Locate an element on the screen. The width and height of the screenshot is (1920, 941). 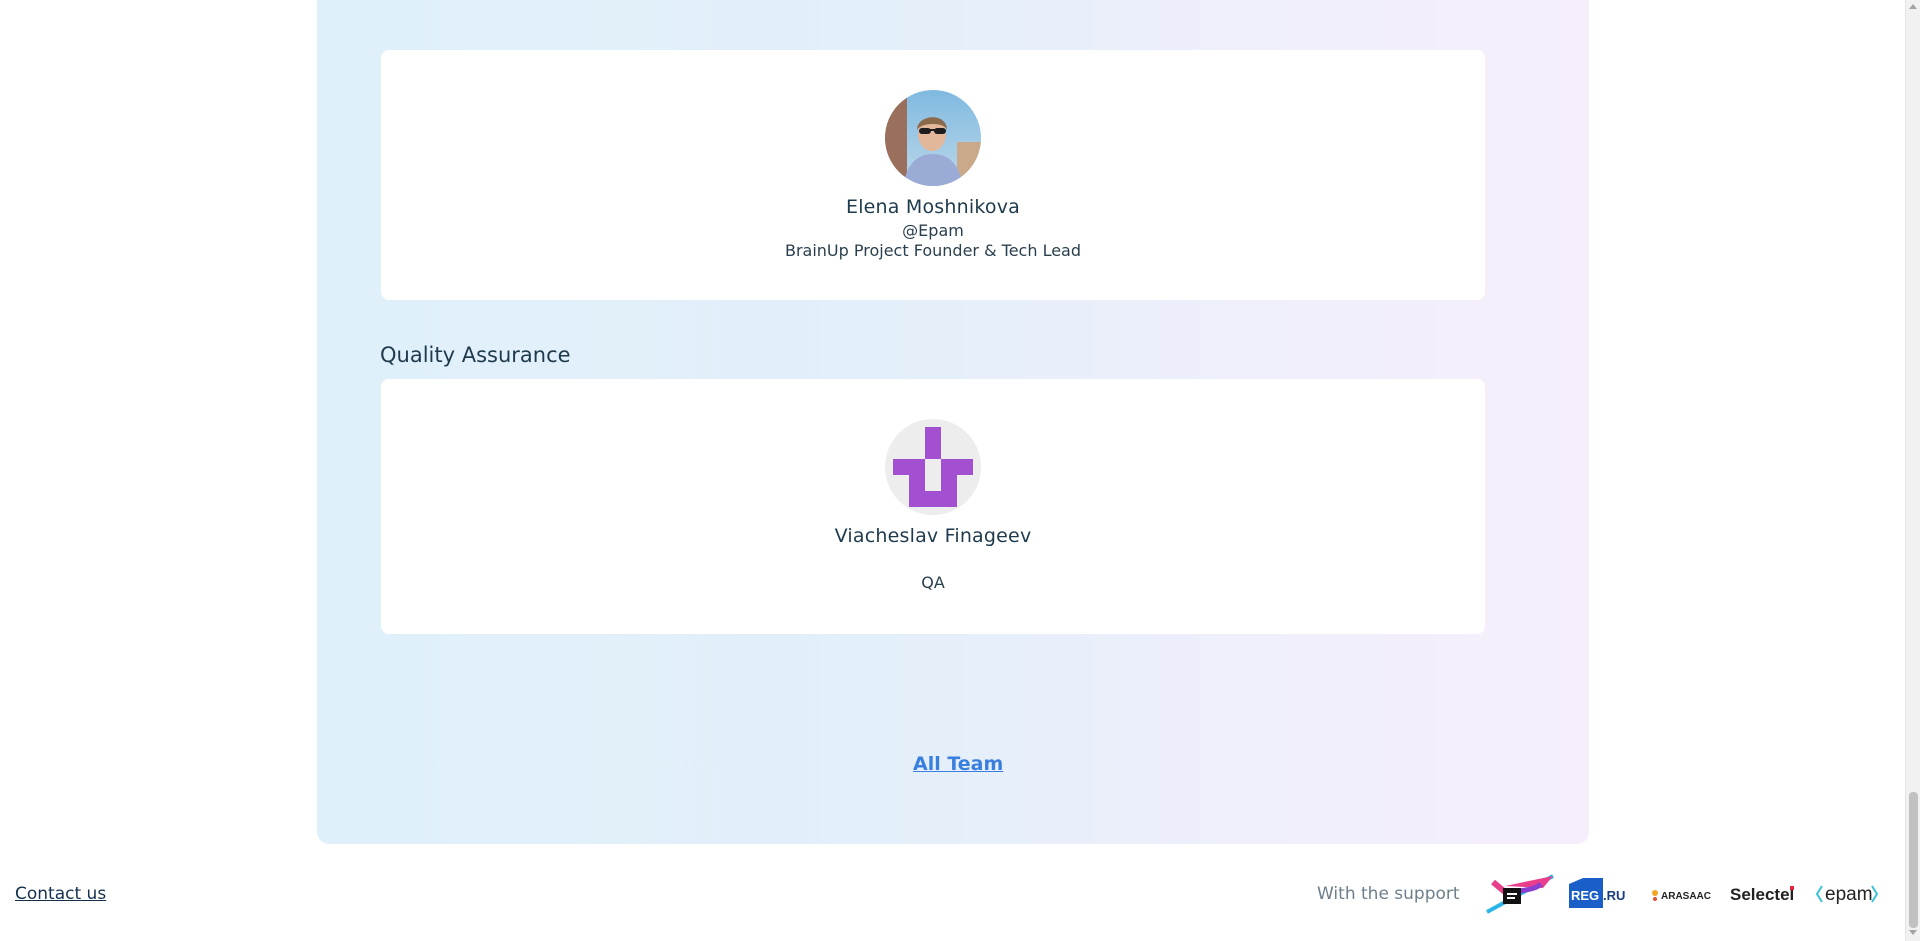
epam-text: epam is located at coordinates (1849, 894).